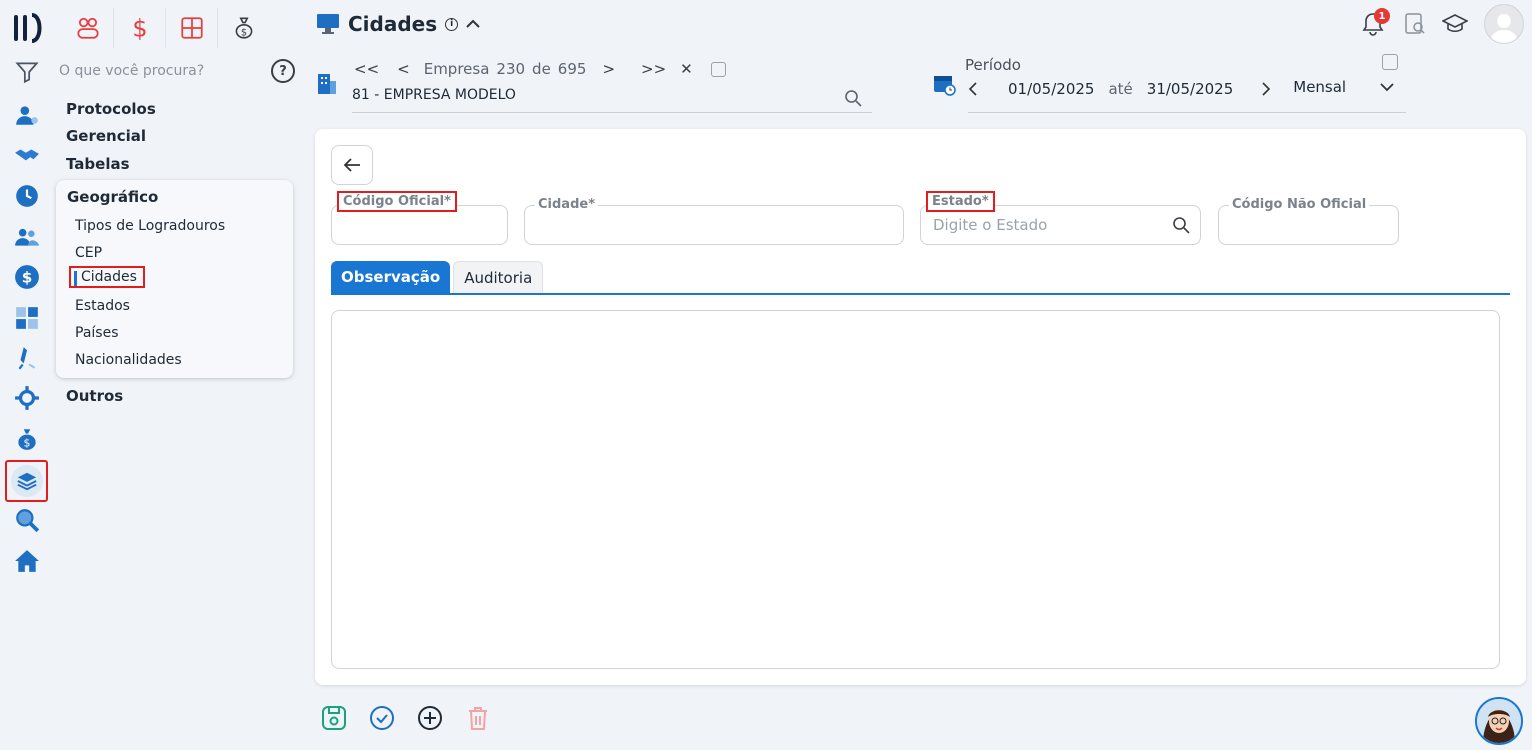  What do you see at coordinates (686, 69) in the screenshot?
I see `company-clear-button: ✕` at bounding box center [686, 69].